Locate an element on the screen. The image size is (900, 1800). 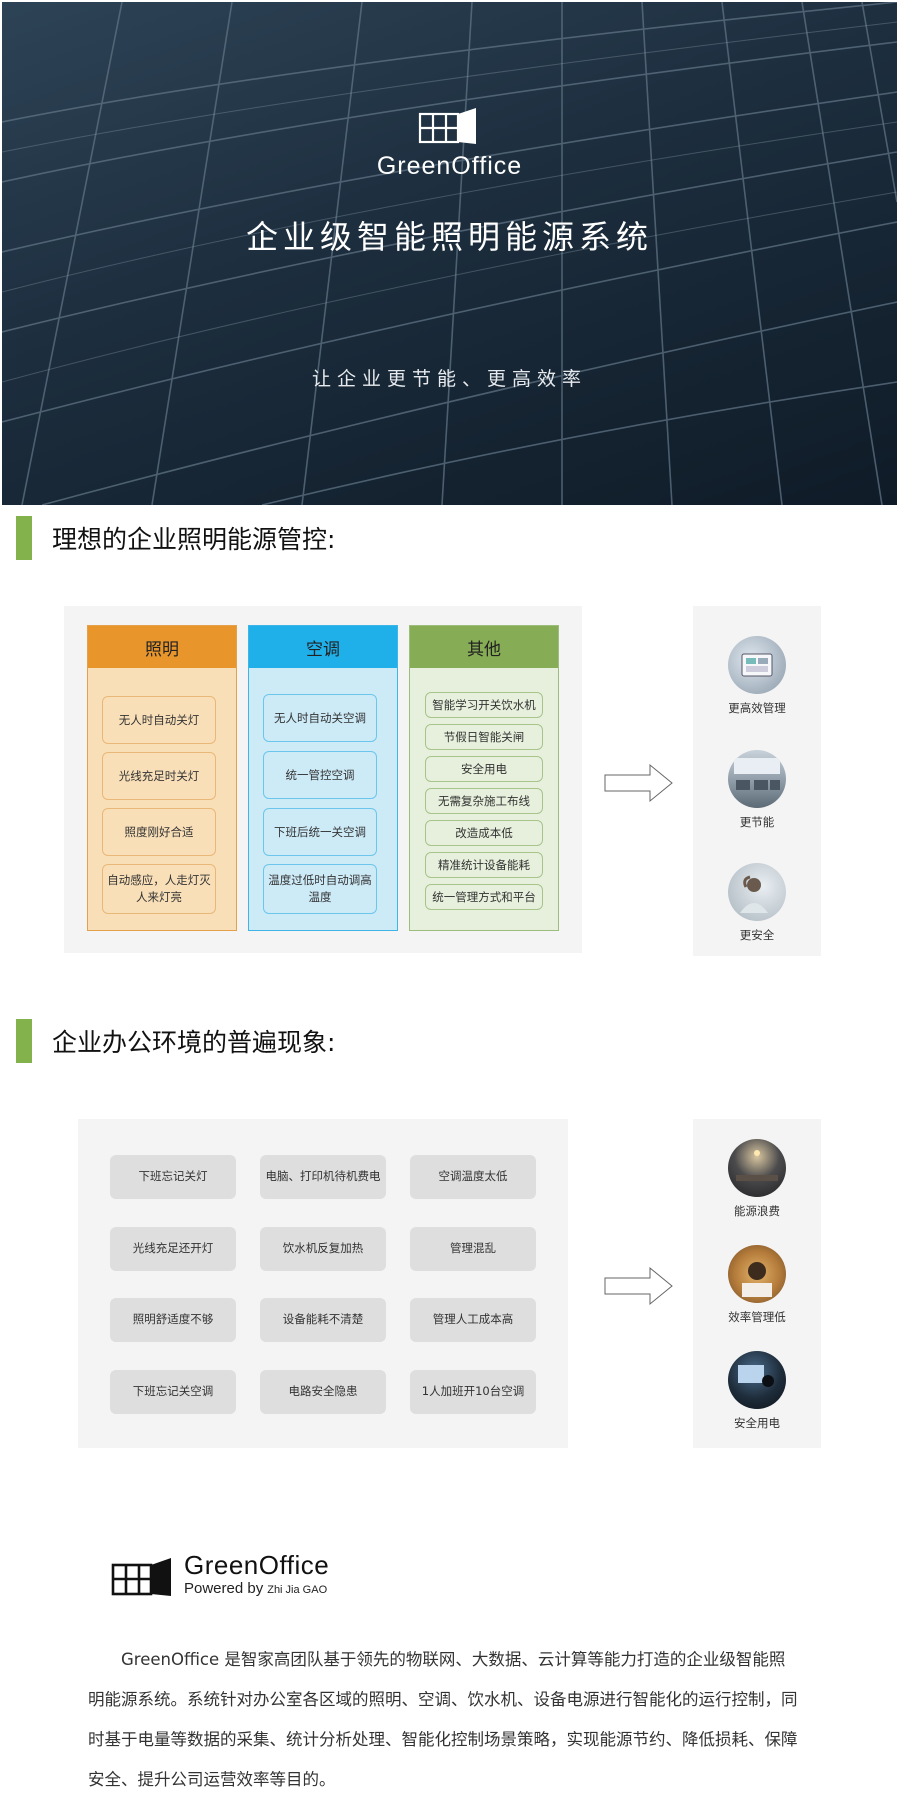
section-ideal-header: 理想的企业照明能源管控: is located at coordinates (175, 538).